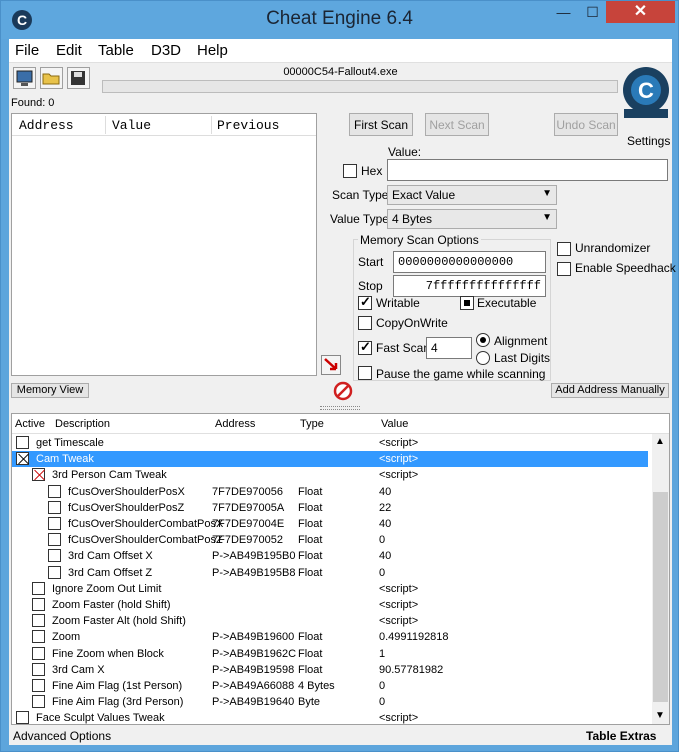  What do you see at coordinates (330, 508) in the screenshot?
I see `table-row: fCusOverShoulderPosZ 7F7DE97005A Float 22` at bounding box center [330, 508].